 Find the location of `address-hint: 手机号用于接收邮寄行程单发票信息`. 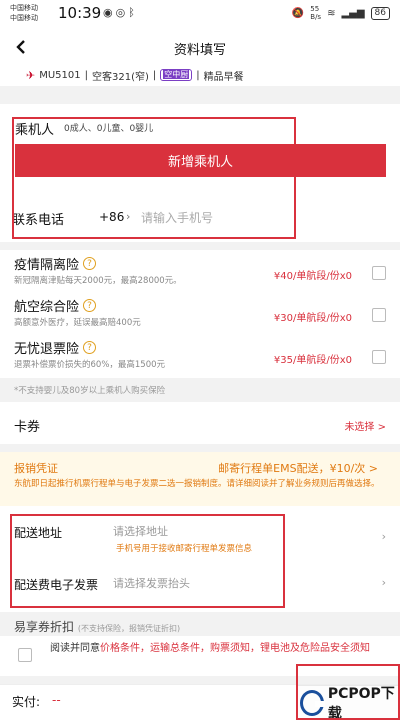

address-hint: 手机号用于接收邮寄行程单发票信息 is located at coordinates (184, 549).